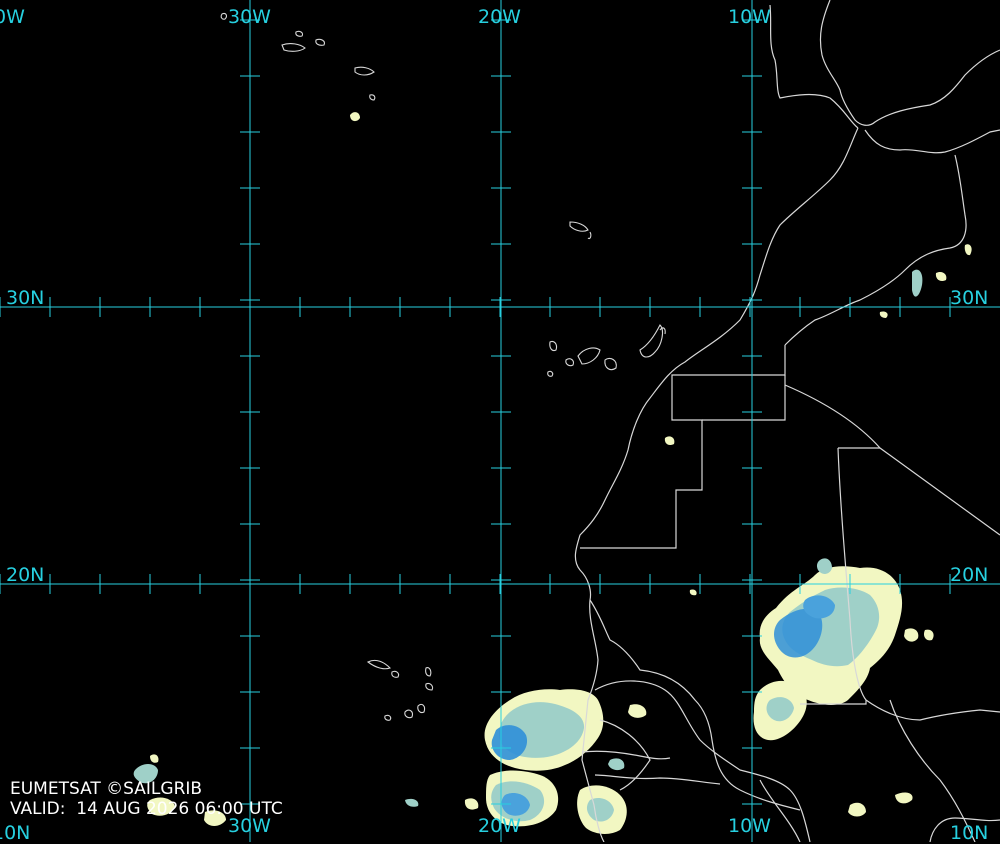  I want to click on lon-label-bottom-10n-left: 10N, so click(15, 833).